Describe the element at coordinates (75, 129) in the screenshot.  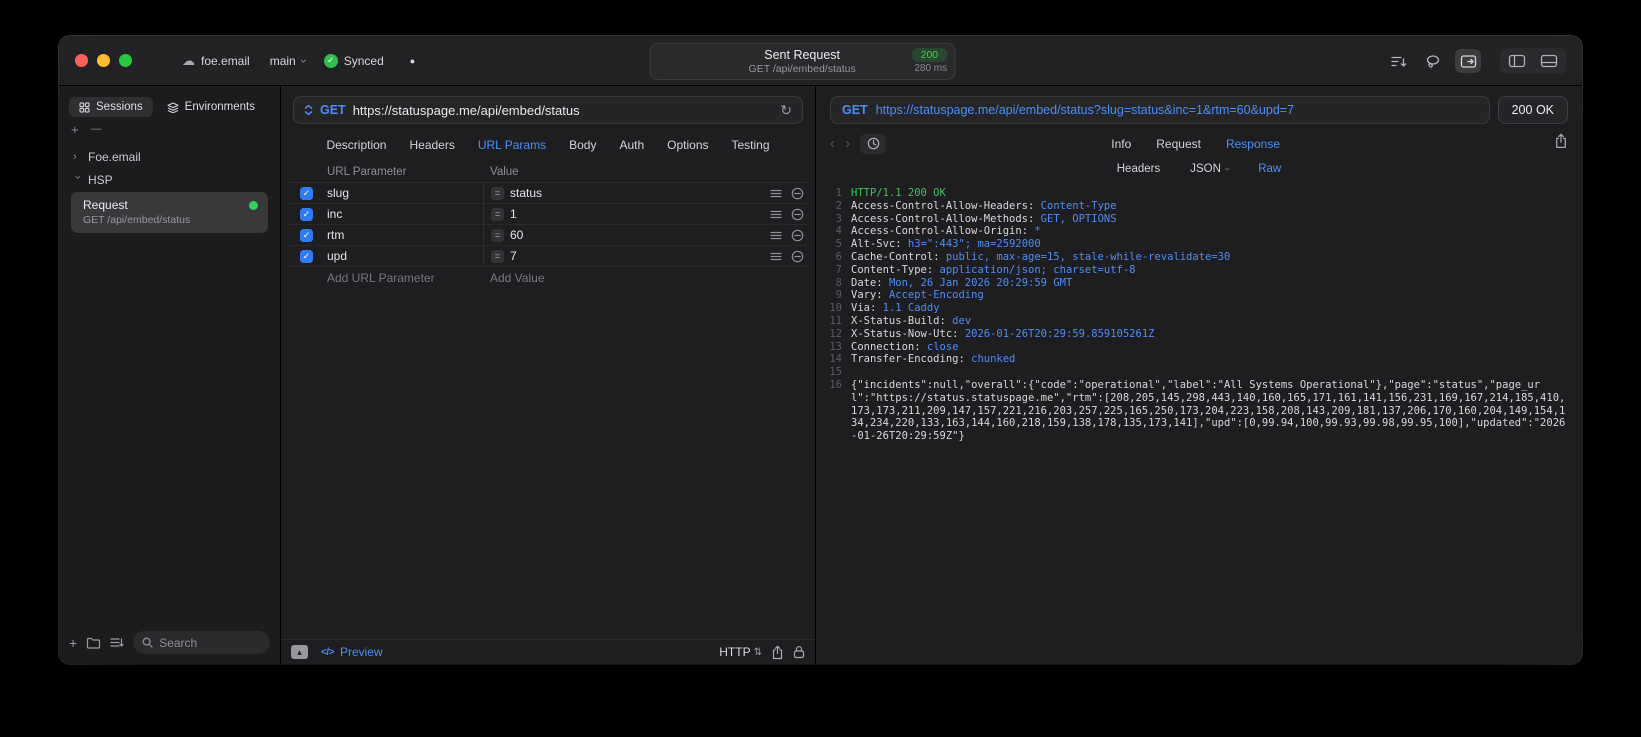
I see `add-session-icon: +` at that location.